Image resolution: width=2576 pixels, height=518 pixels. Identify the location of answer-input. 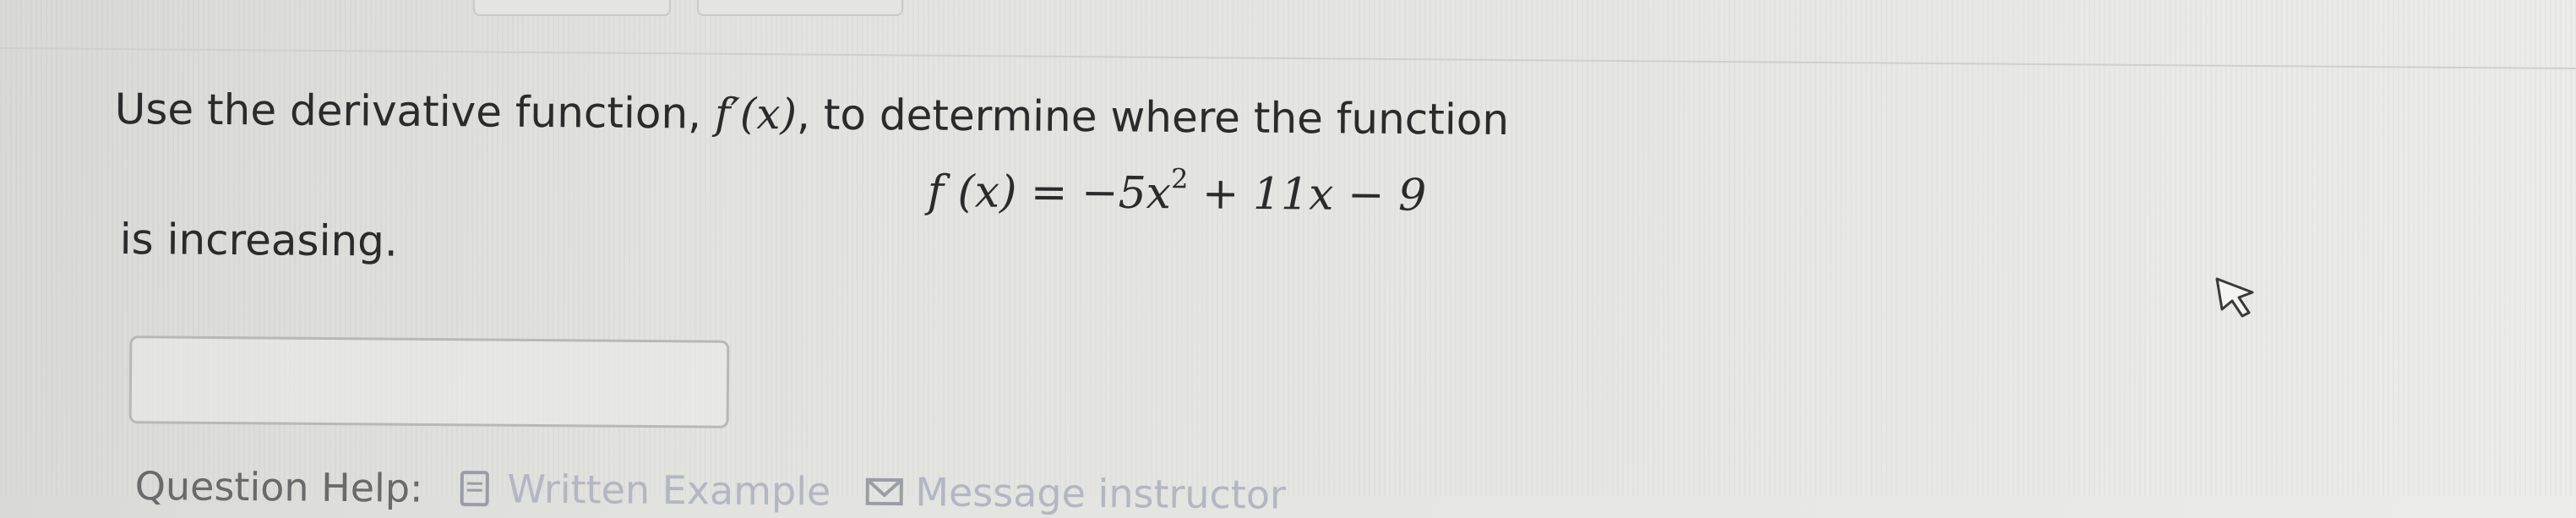
(429, 381).